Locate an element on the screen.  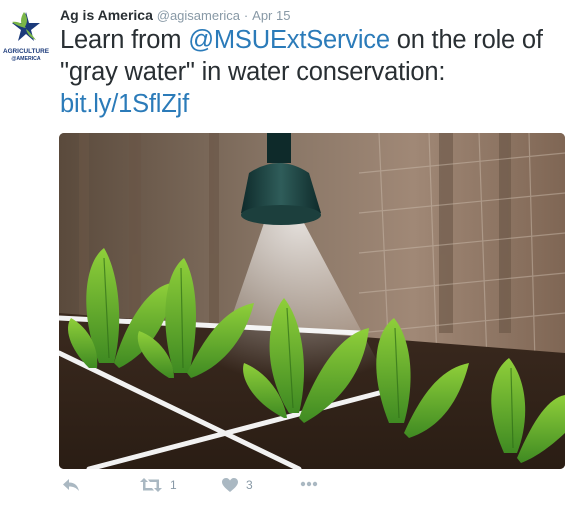
agriculture-america-logo: AGRICULTURE @AMERICA is located at coordinates (26, 37).